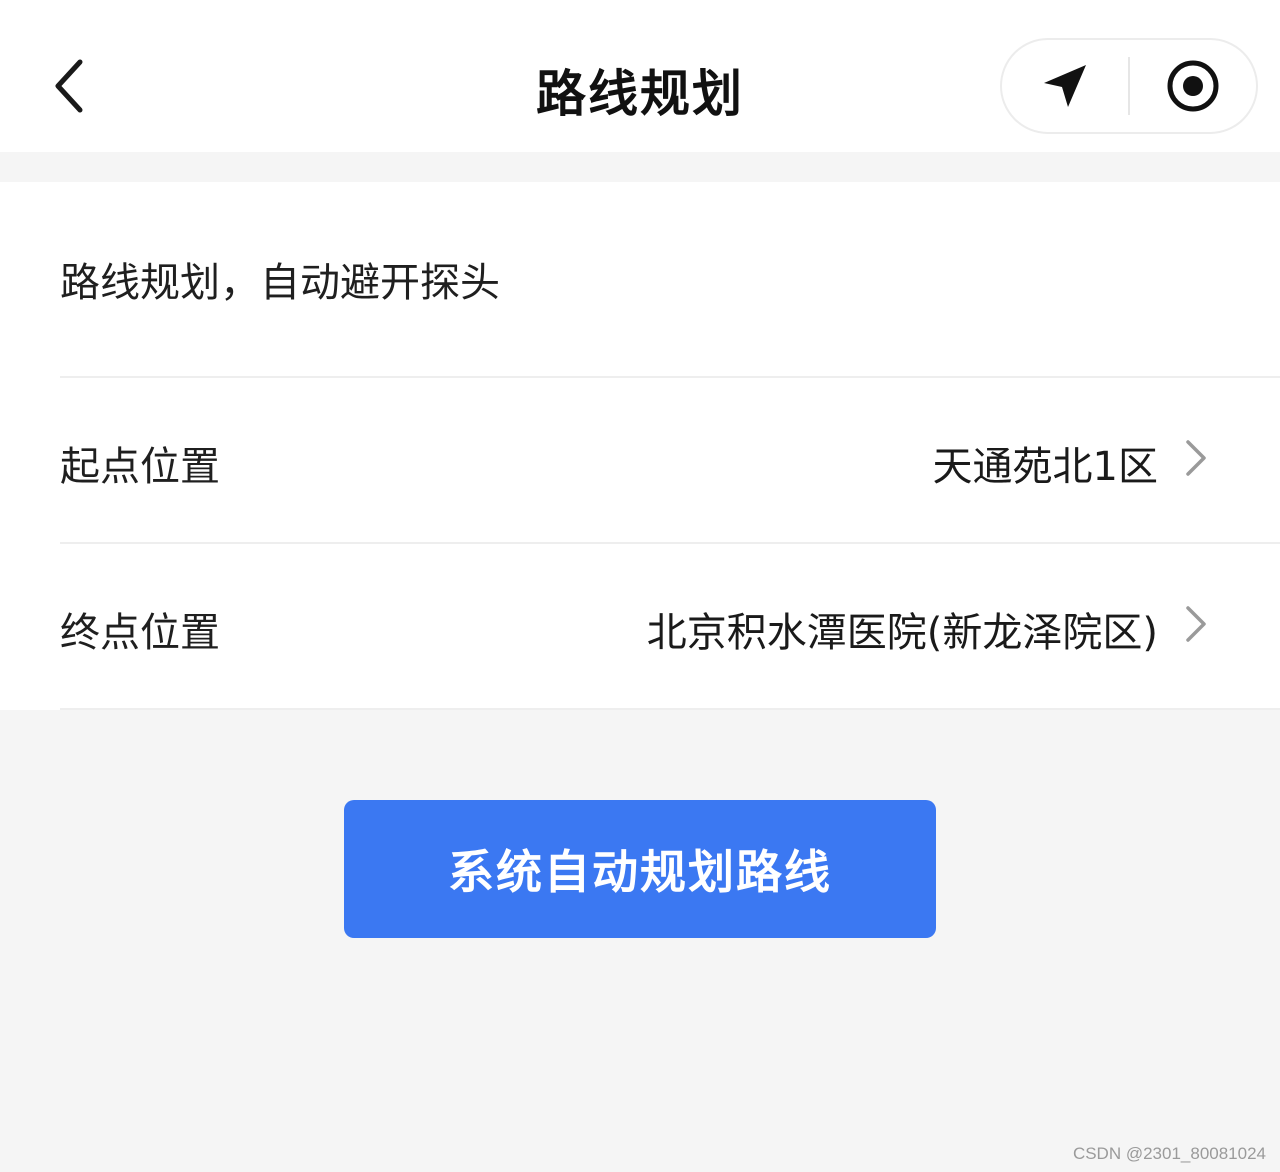  What do you see at coordinates (670, 709) in the screenshot?
I see `divider` at bounding box center [670, 709].